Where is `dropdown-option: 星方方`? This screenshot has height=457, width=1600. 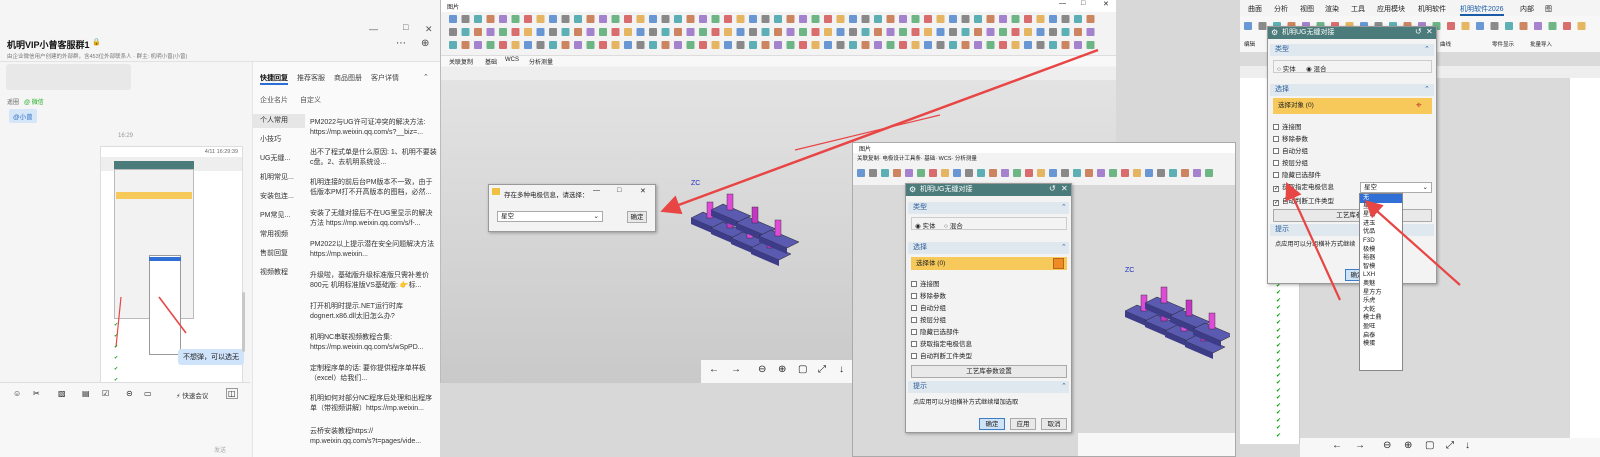 dropdown-option: 星方方 is located at coordinates (1381, 293).